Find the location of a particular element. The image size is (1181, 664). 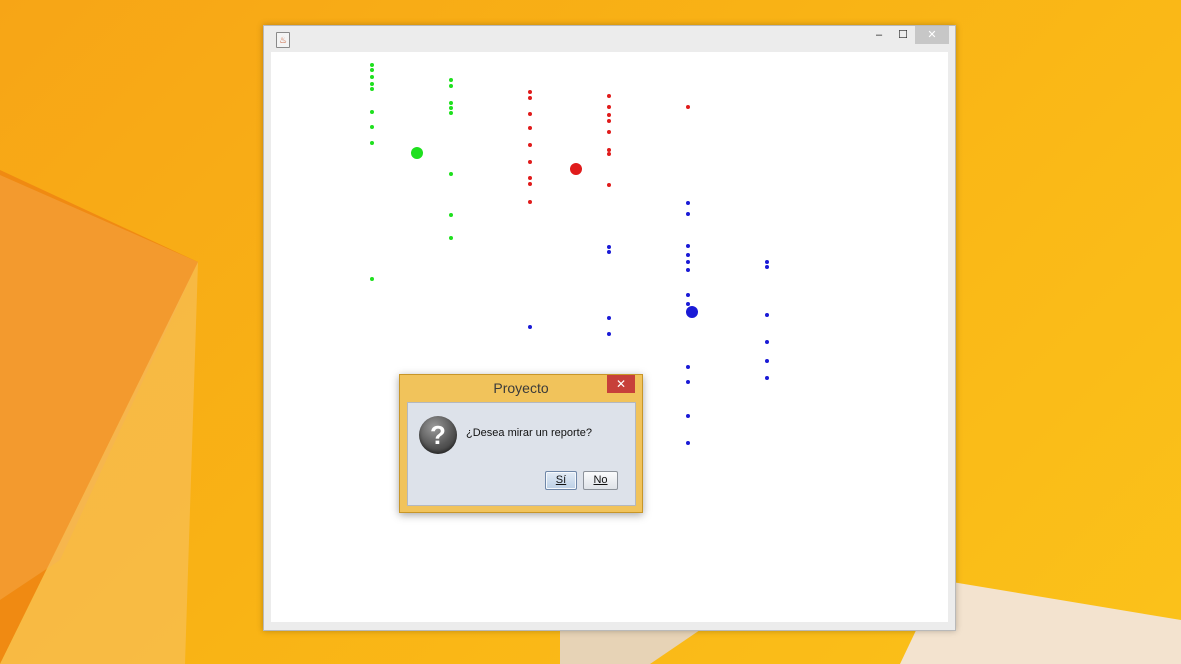

maximize-button: ☐ is located at coordinates (903, 35).